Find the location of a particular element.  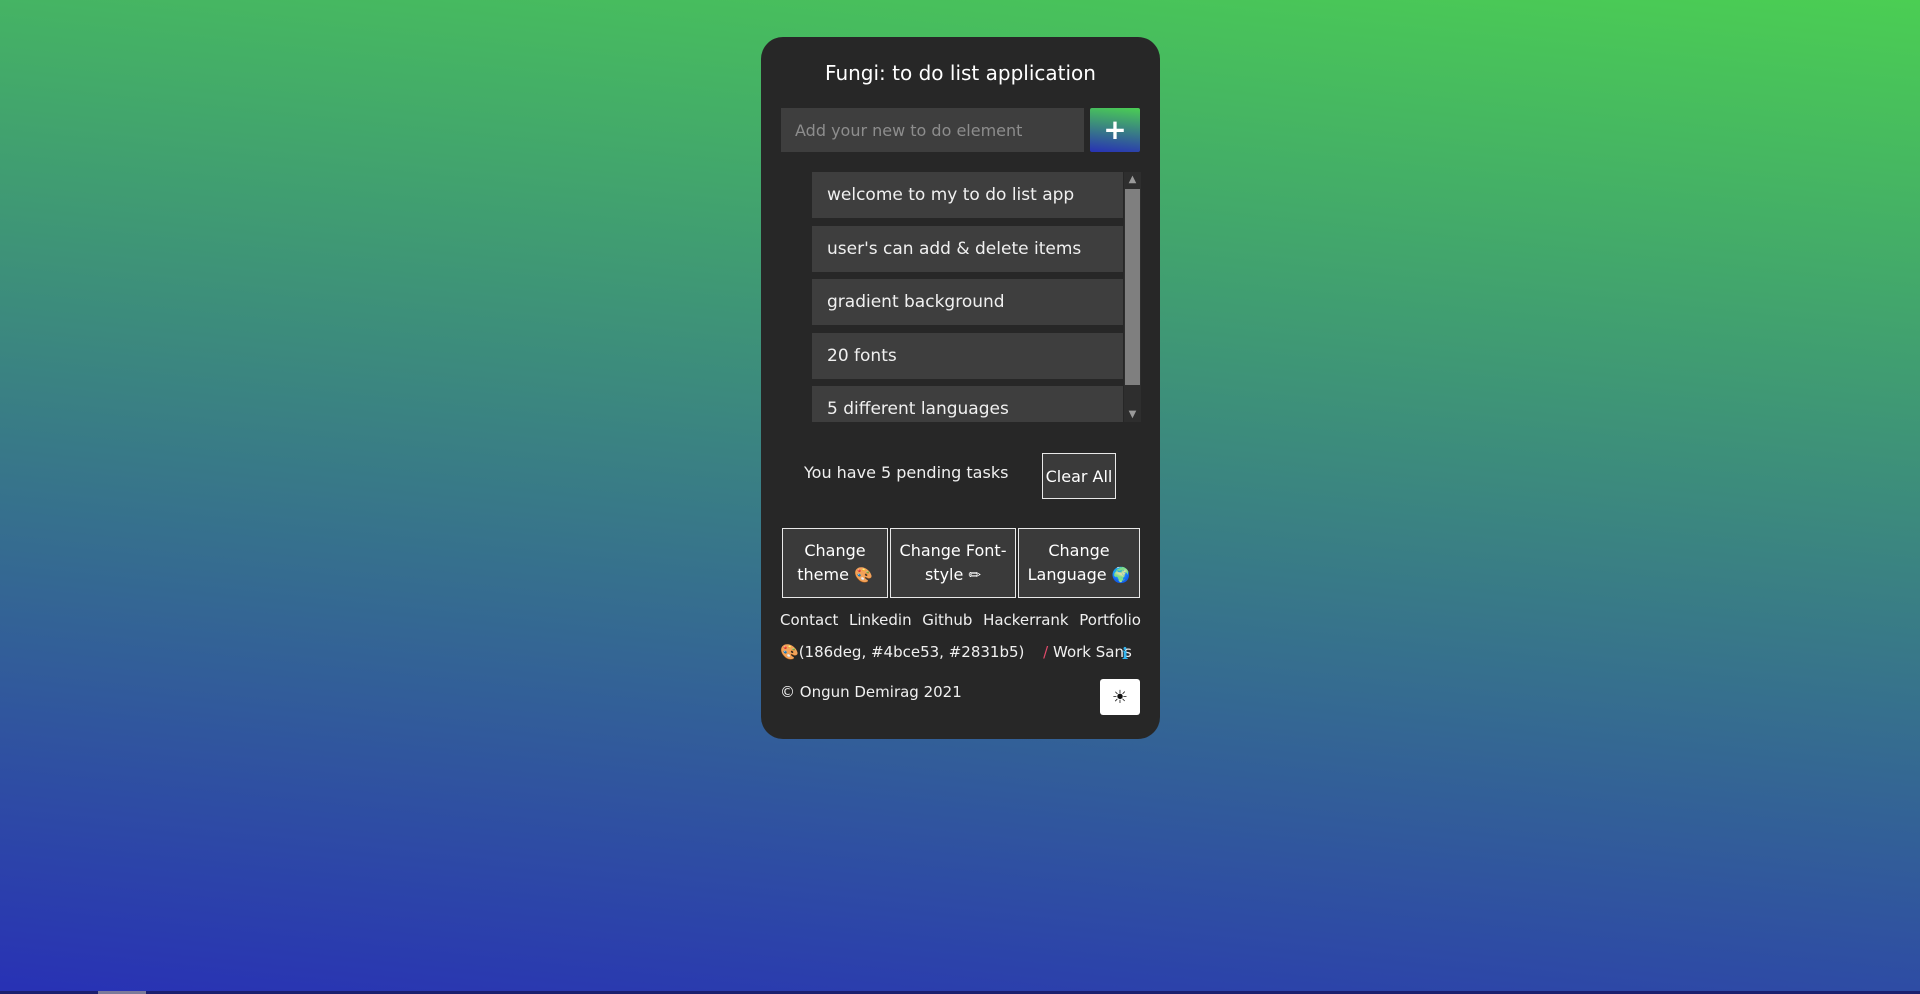

scroll-up-arrow-icon: ▲ is located at coordinates (1132, 179).